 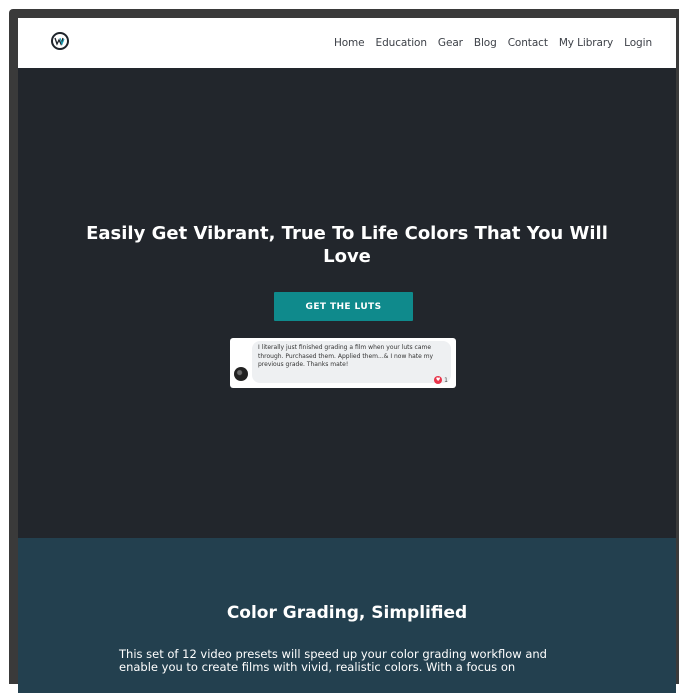 I want to click on wm-logo-icon, so click(x=60, y=41).